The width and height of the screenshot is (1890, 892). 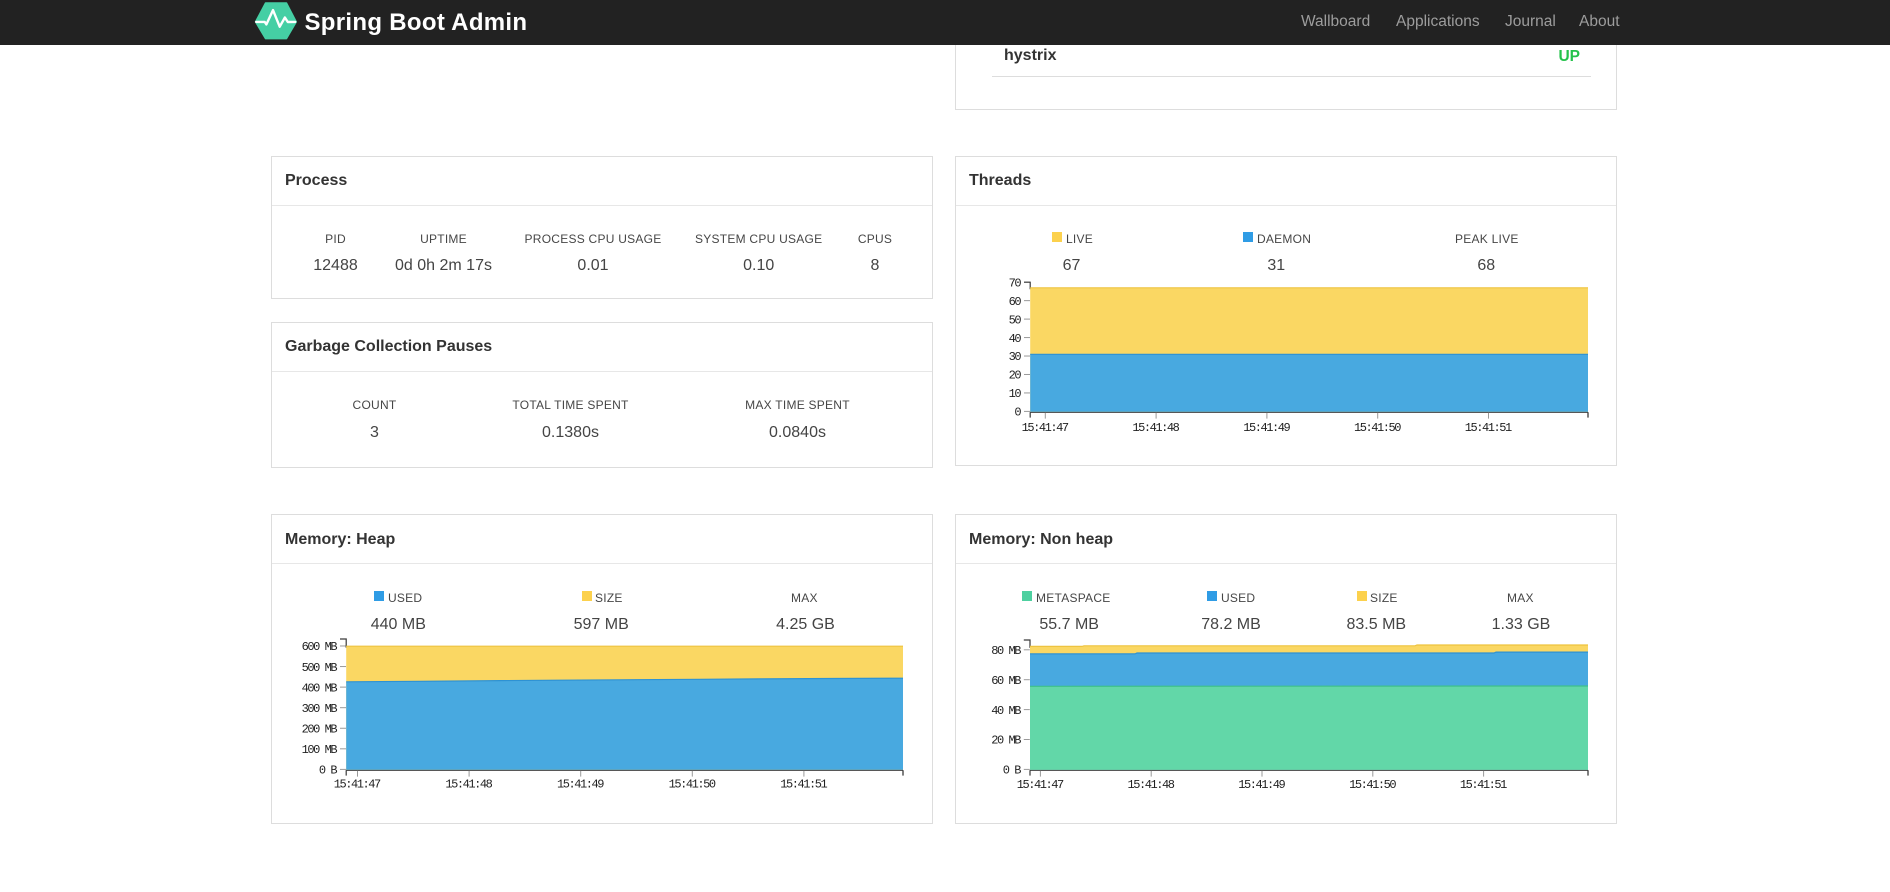 I want to click on svg-text: 70, so click(x=1015, y=283).